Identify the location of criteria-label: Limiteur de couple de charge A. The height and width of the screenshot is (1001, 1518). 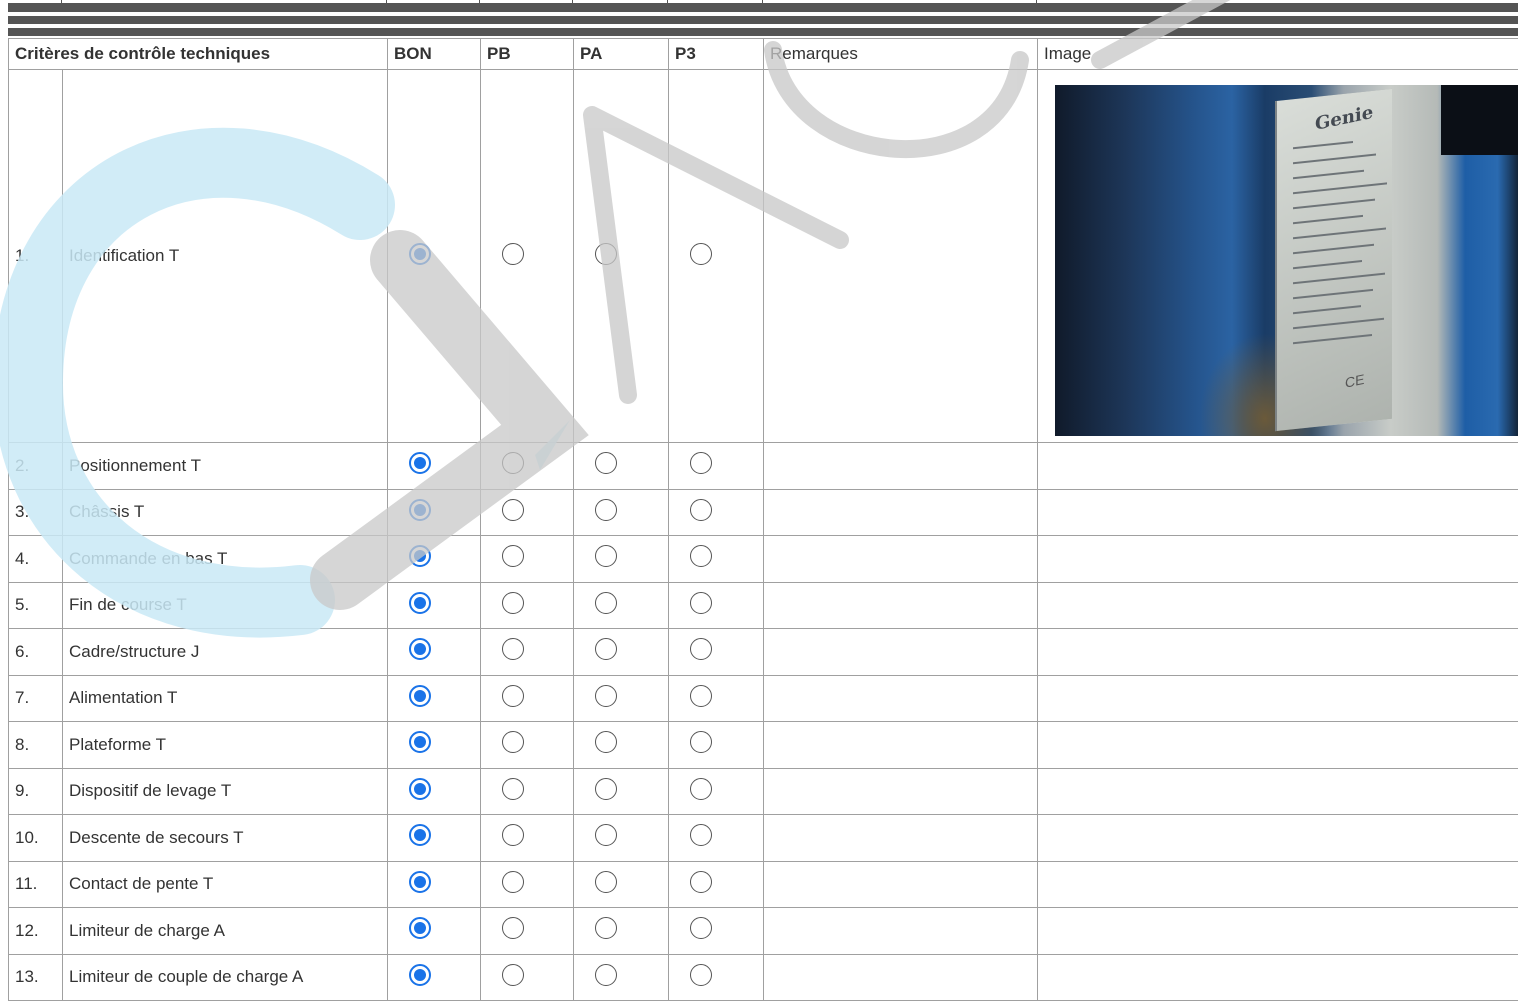
(225, 977).